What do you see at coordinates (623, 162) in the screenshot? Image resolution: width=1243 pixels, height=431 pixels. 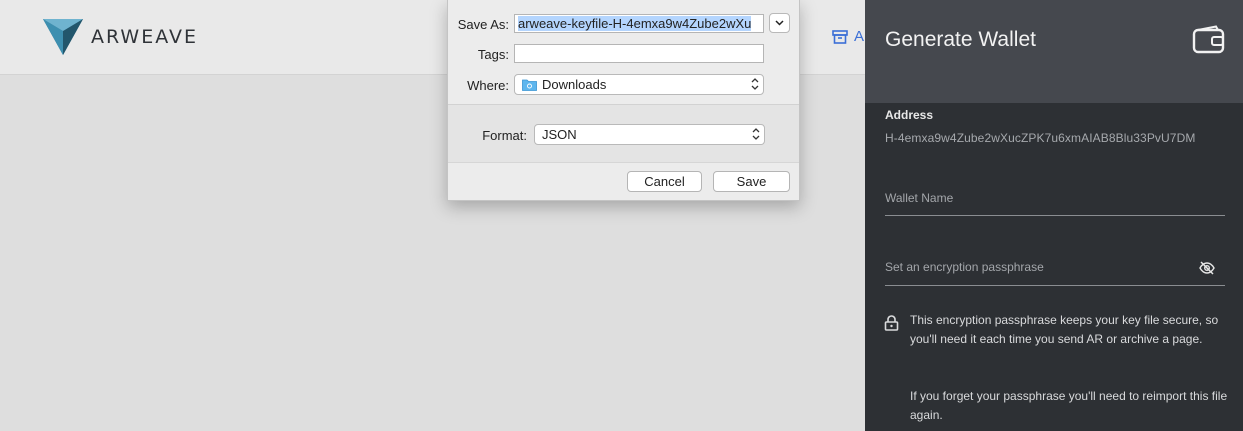 I see `dialog-divider` at bounding box center [623, 162].